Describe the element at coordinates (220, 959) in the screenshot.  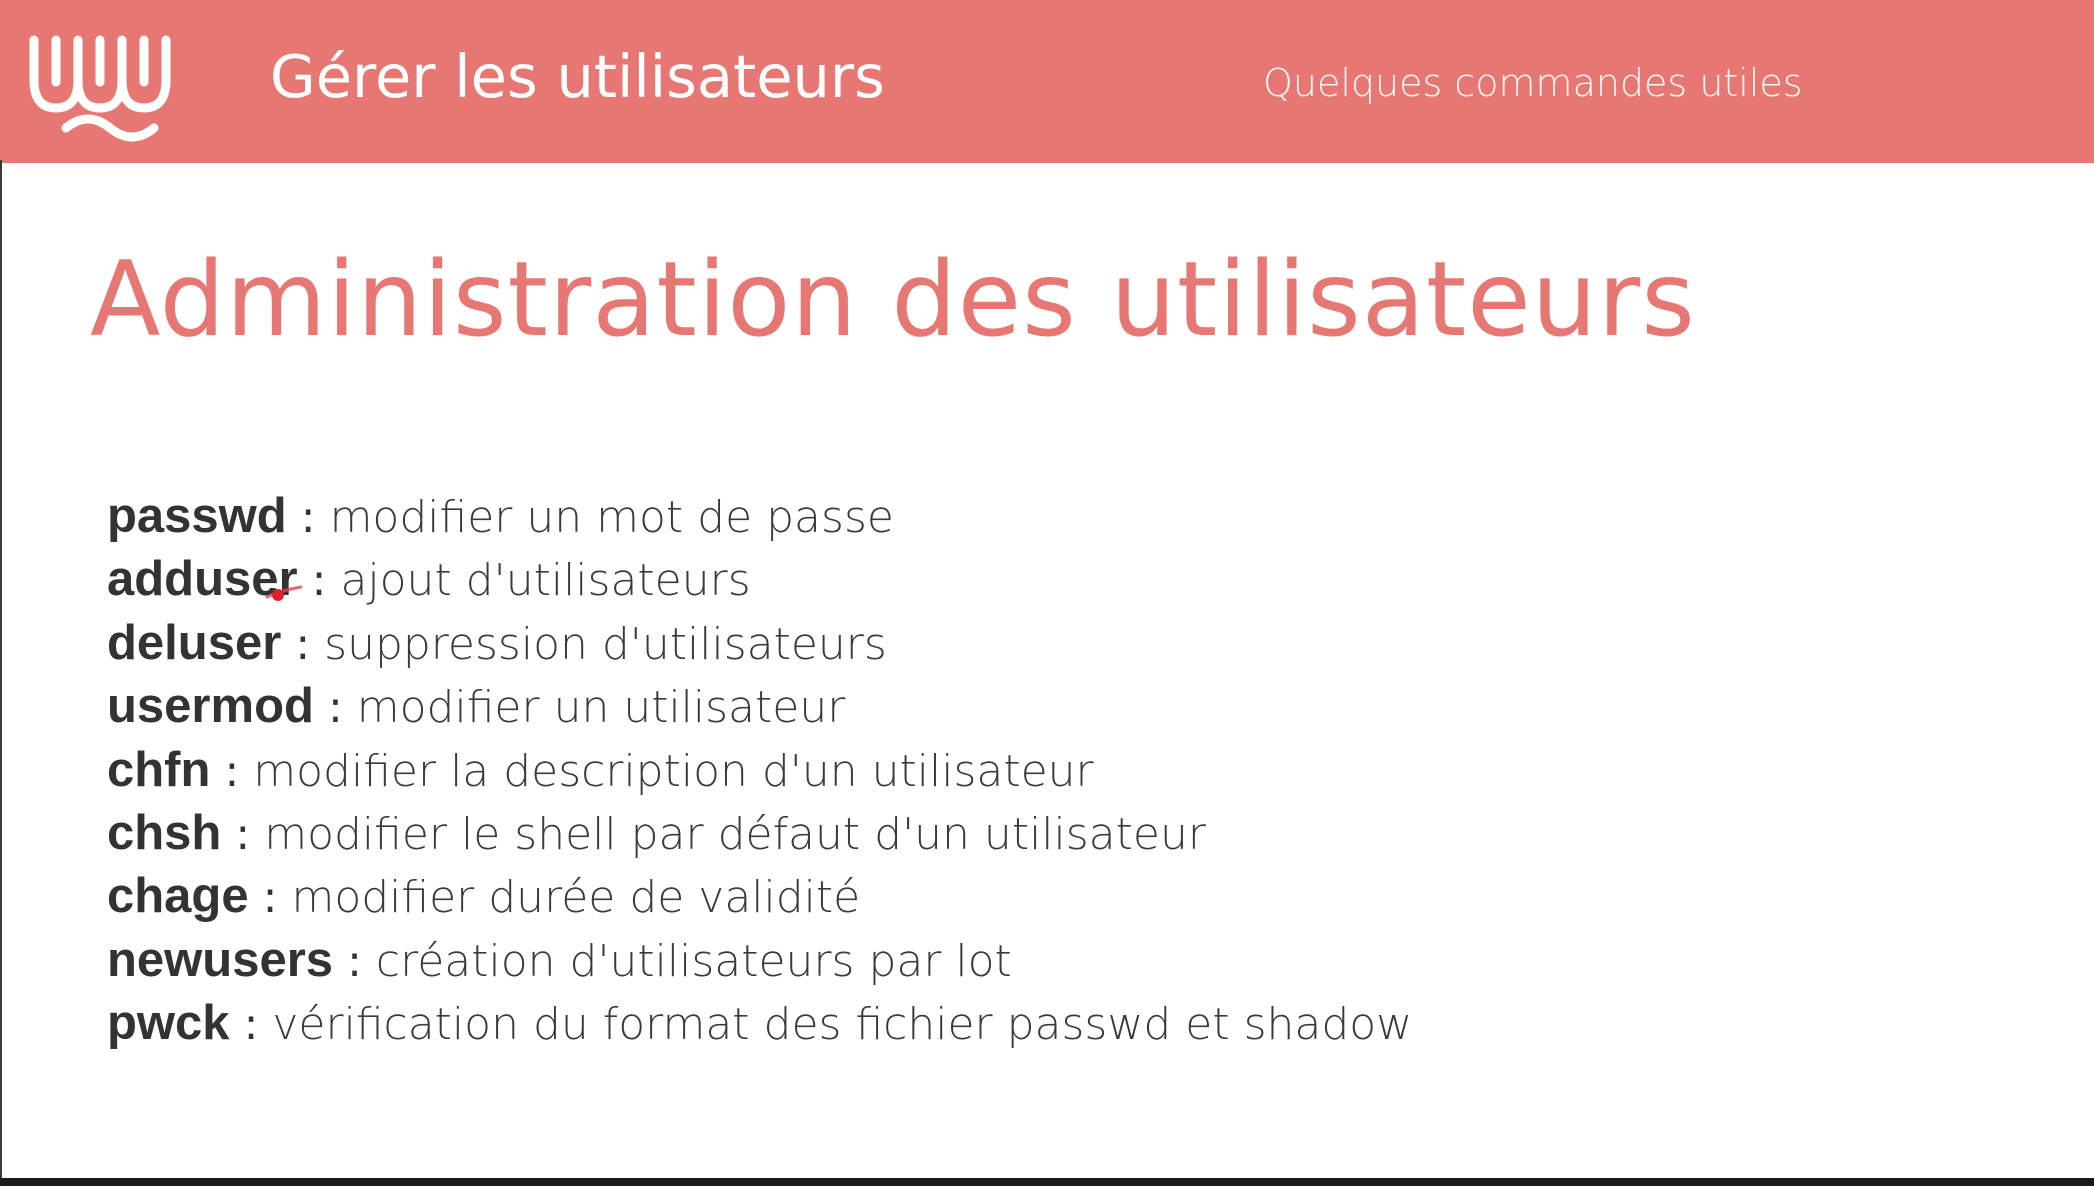
I see `command-name: newusers` at that location.